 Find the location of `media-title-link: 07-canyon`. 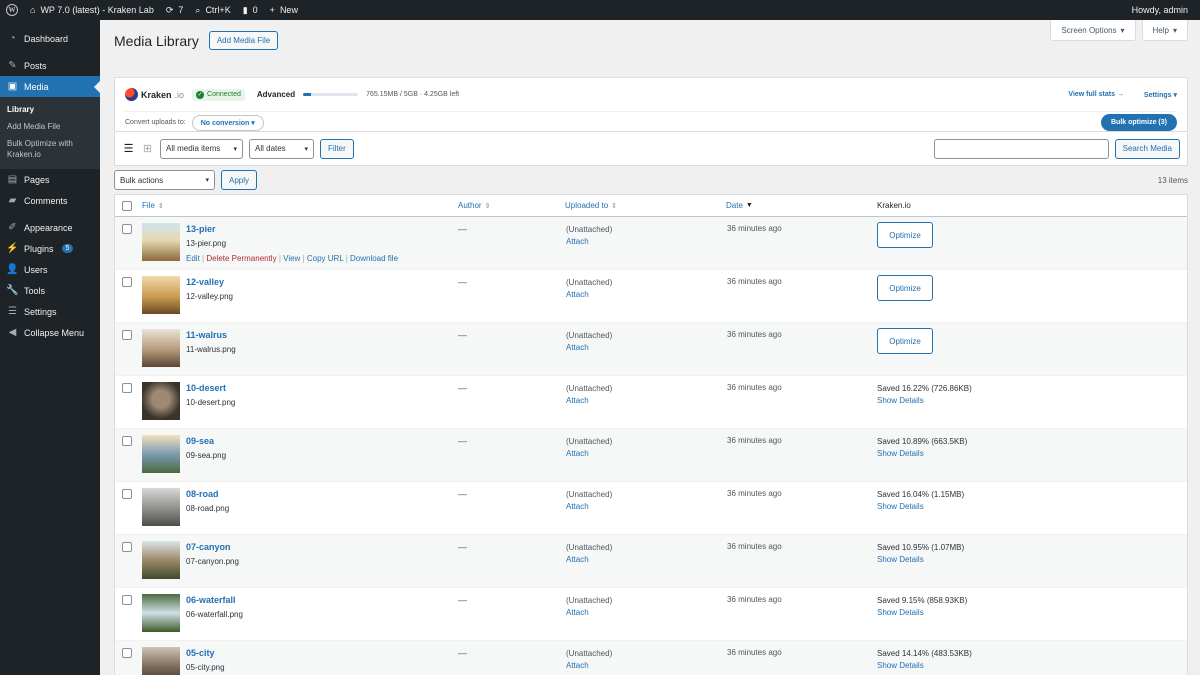

media-title-link: 07-canyon is located at coordinates (208, 547).